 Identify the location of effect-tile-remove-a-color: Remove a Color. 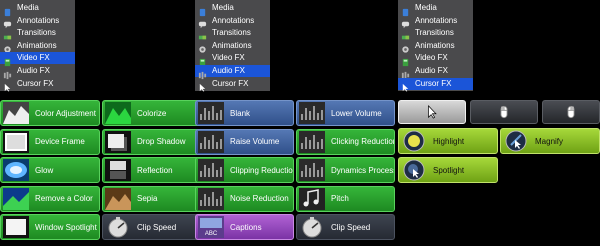
(50, 198).